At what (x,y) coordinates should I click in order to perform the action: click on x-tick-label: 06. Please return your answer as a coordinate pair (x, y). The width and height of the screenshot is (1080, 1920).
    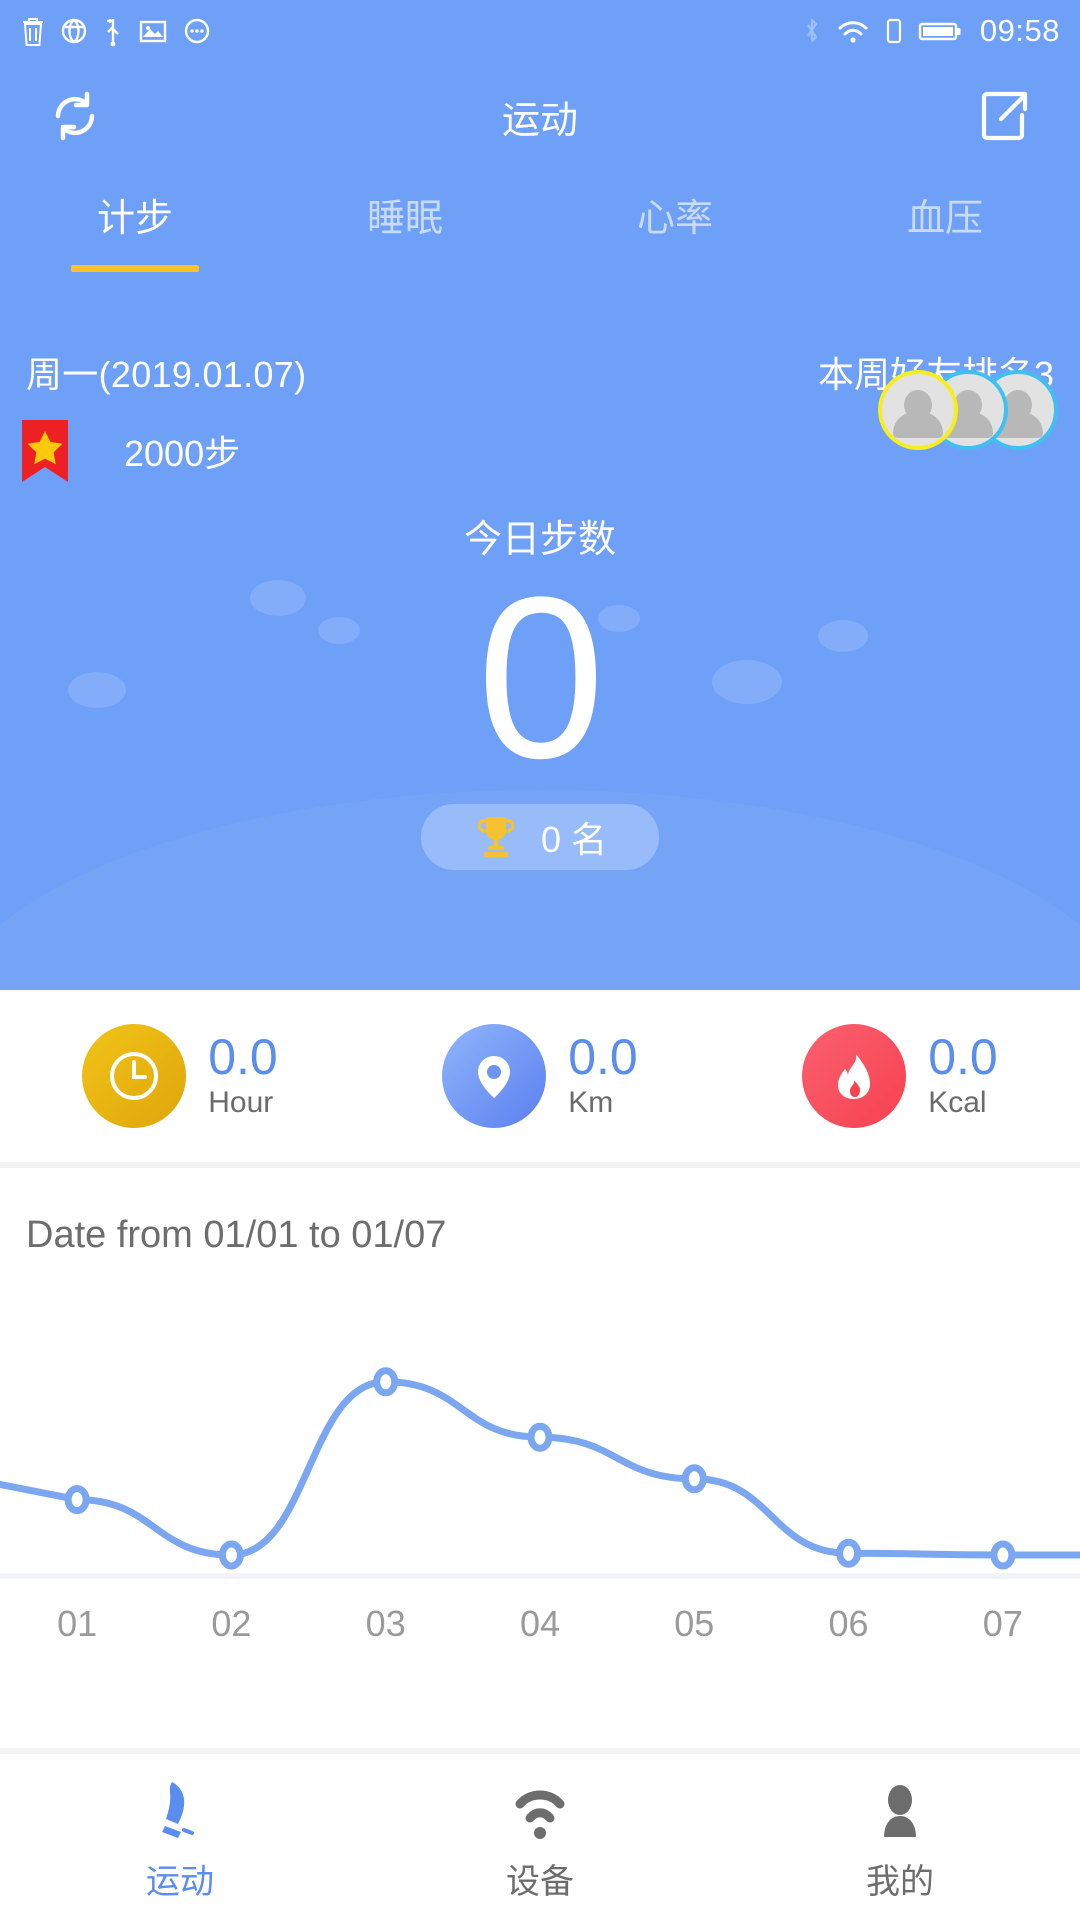
    Looking at the image, I should click on (848, 1623).